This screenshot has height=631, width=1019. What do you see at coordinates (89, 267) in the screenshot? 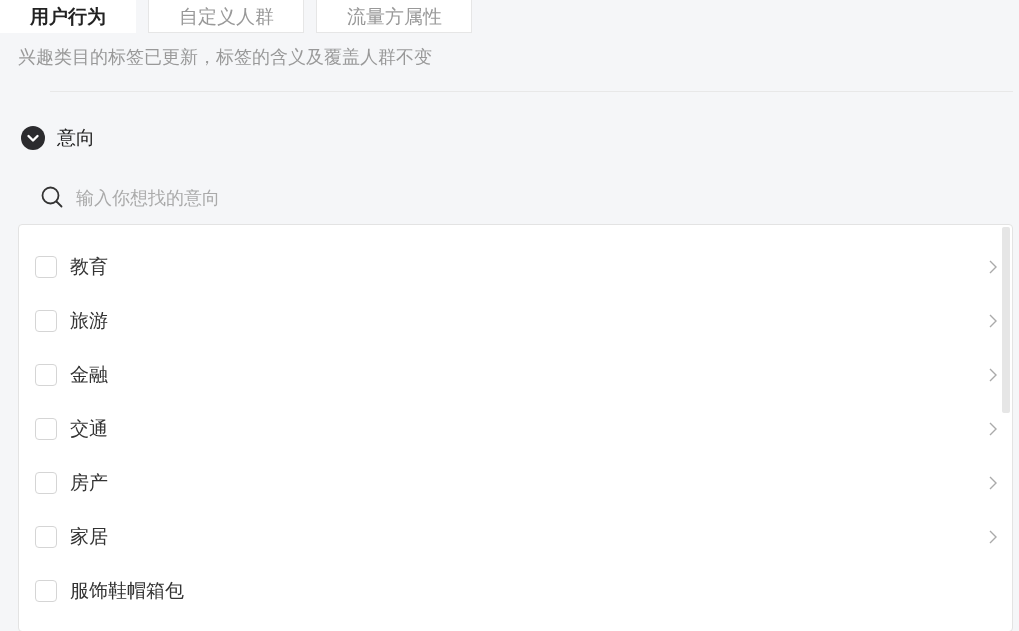
I see `category-label: 教育` at bounding box center [89, 267].